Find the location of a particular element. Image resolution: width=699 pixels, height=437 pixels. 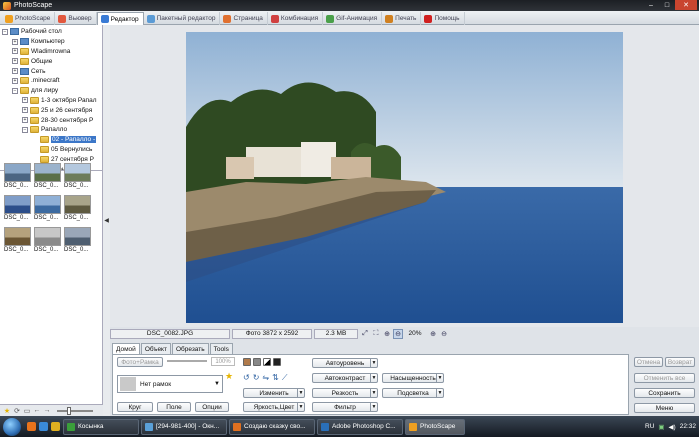

save-button: Сохранить is located at coordinates (664, 393).